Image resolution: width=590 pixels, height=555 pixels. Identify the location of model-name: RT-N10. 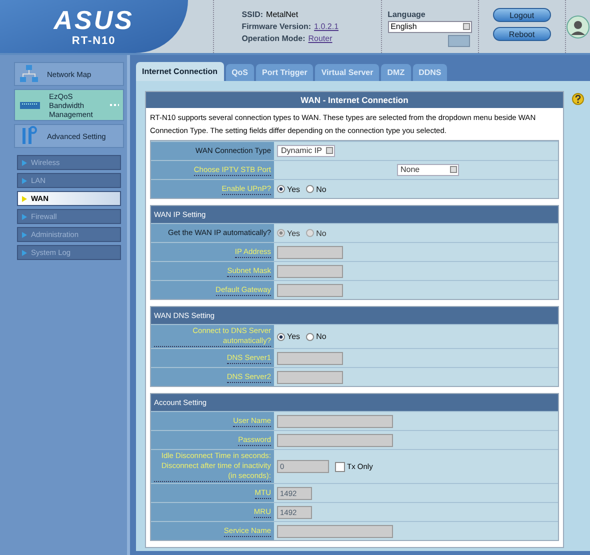
(94, 40).